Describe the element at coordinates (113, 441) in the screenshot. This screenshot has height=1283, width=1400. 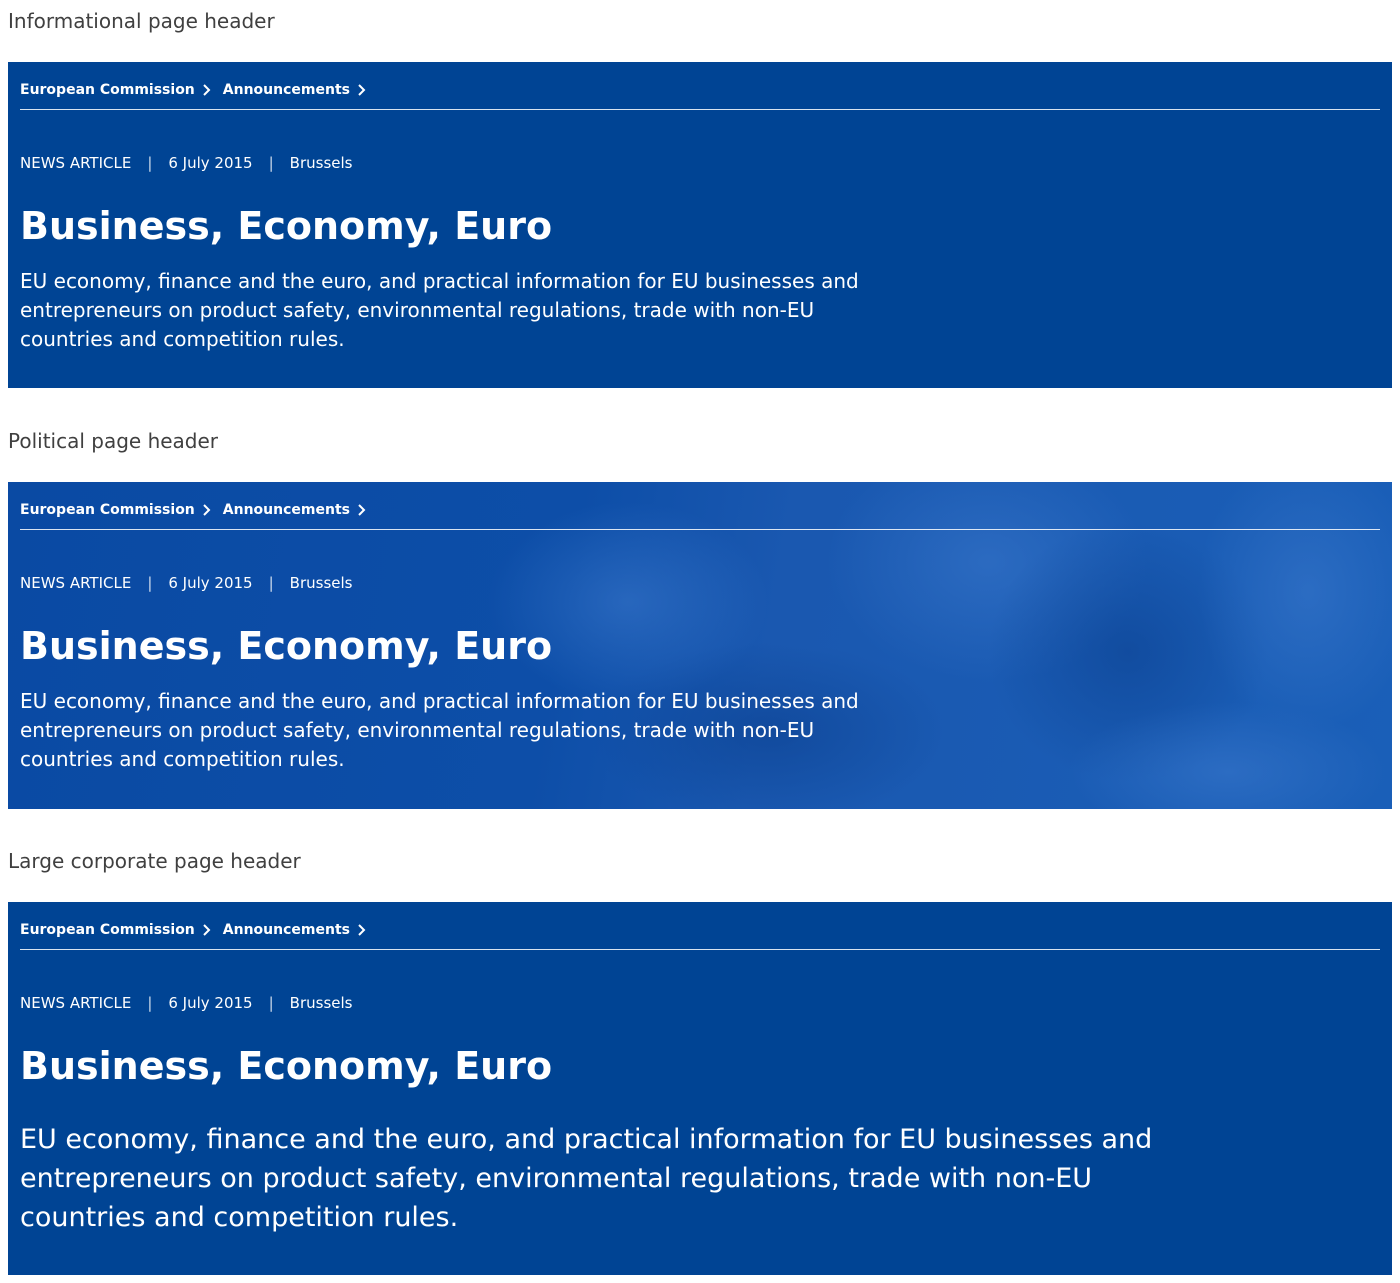
I see `section-heading-political: Political page header` at that location.